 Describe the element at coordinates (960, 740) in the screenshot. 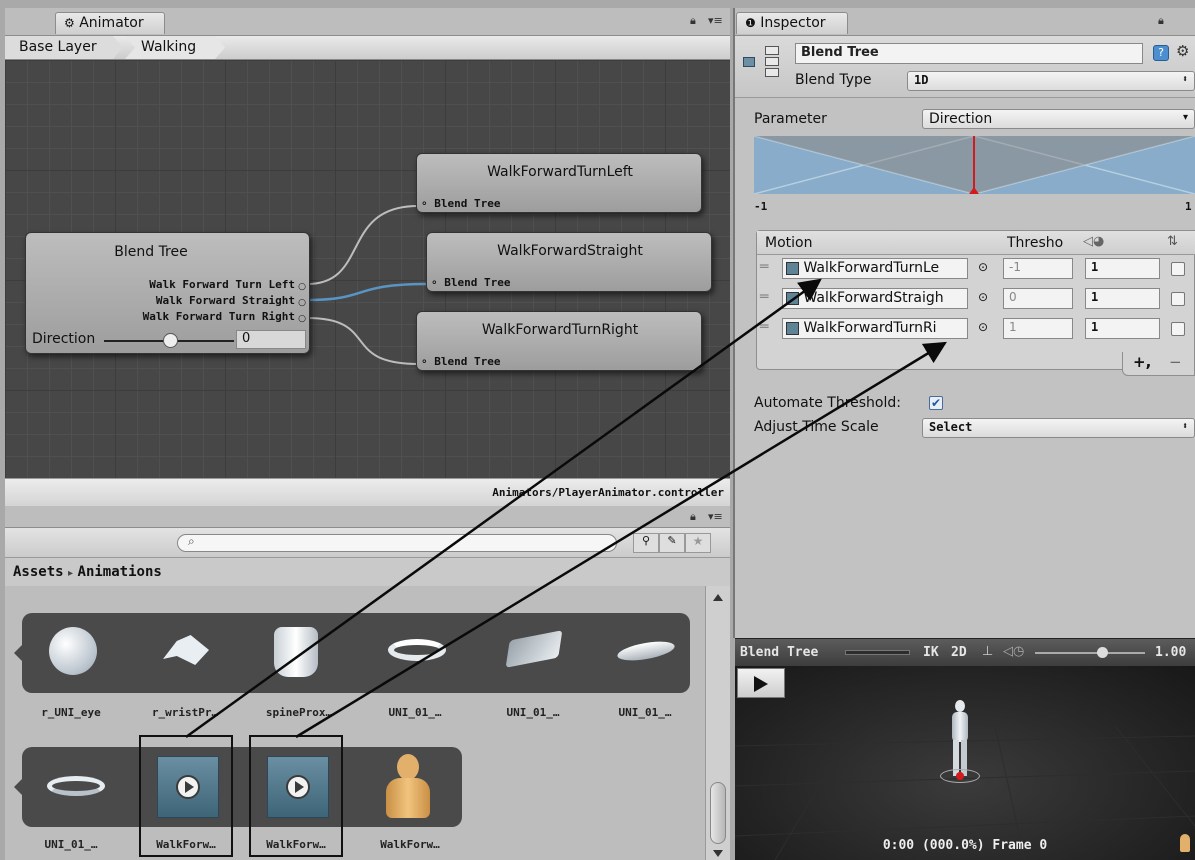

I see `character-model` at that location.